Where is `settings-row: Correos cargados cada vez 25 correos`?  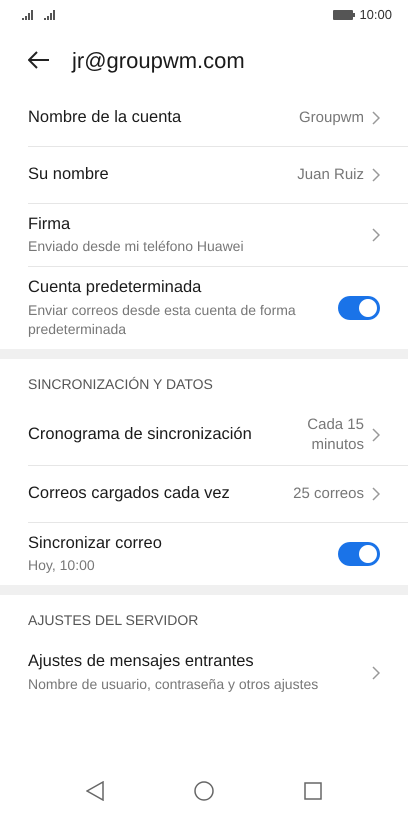
settings-row: Correos cargados cada vez 25 correos is located at coordinates (218, 495).